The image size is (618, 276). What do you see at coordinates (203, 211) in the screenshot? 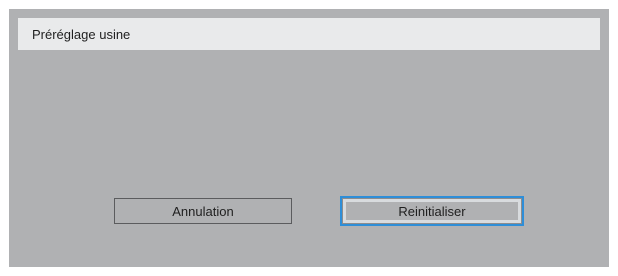
I see `cancel-button: Annulation` at bounding box center [203, 211].